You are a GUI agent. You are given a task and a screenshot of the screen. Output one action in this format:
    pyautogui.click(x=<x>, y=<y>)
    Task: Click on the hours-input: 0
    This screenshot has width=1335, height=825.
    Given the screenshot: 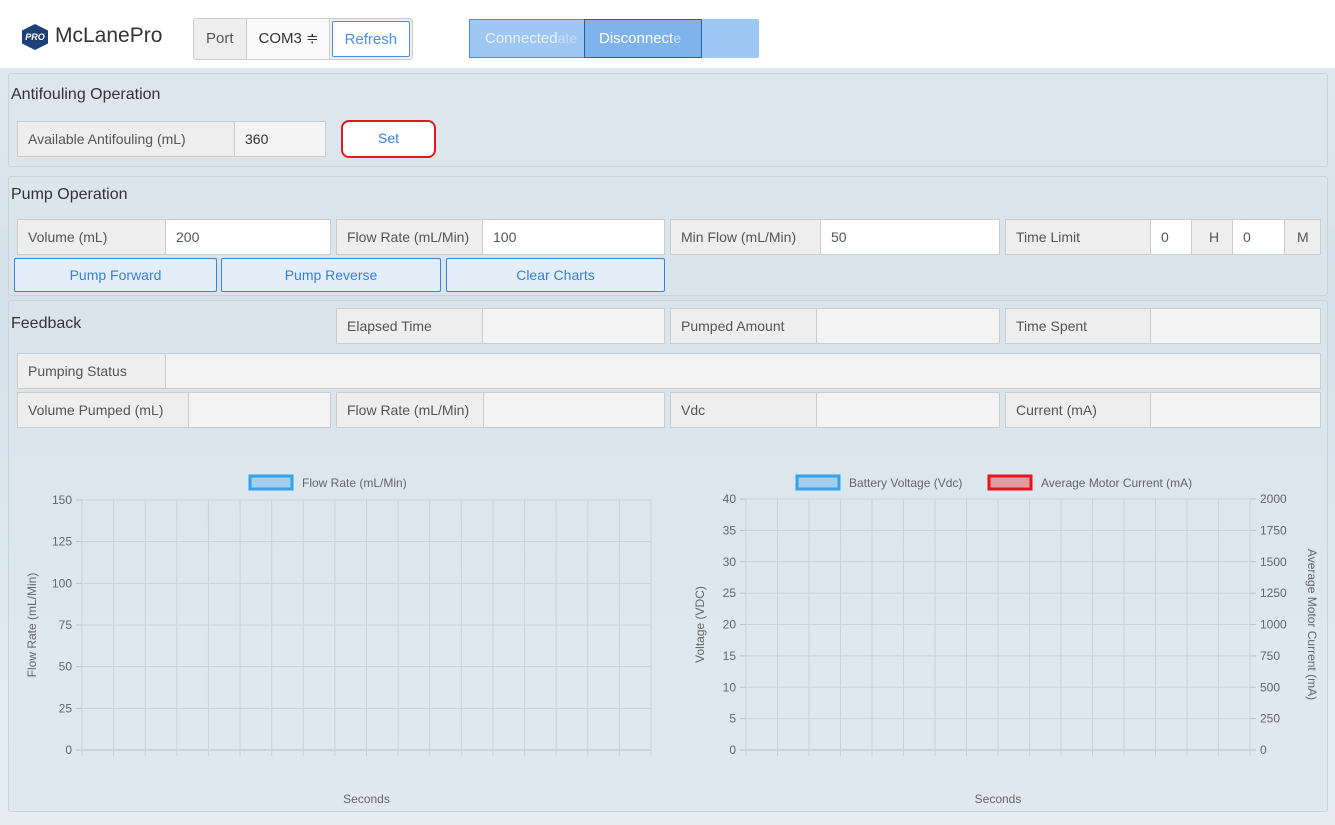 What is the action you would take?
    pyautogui.click(x=1171, y=237)
    